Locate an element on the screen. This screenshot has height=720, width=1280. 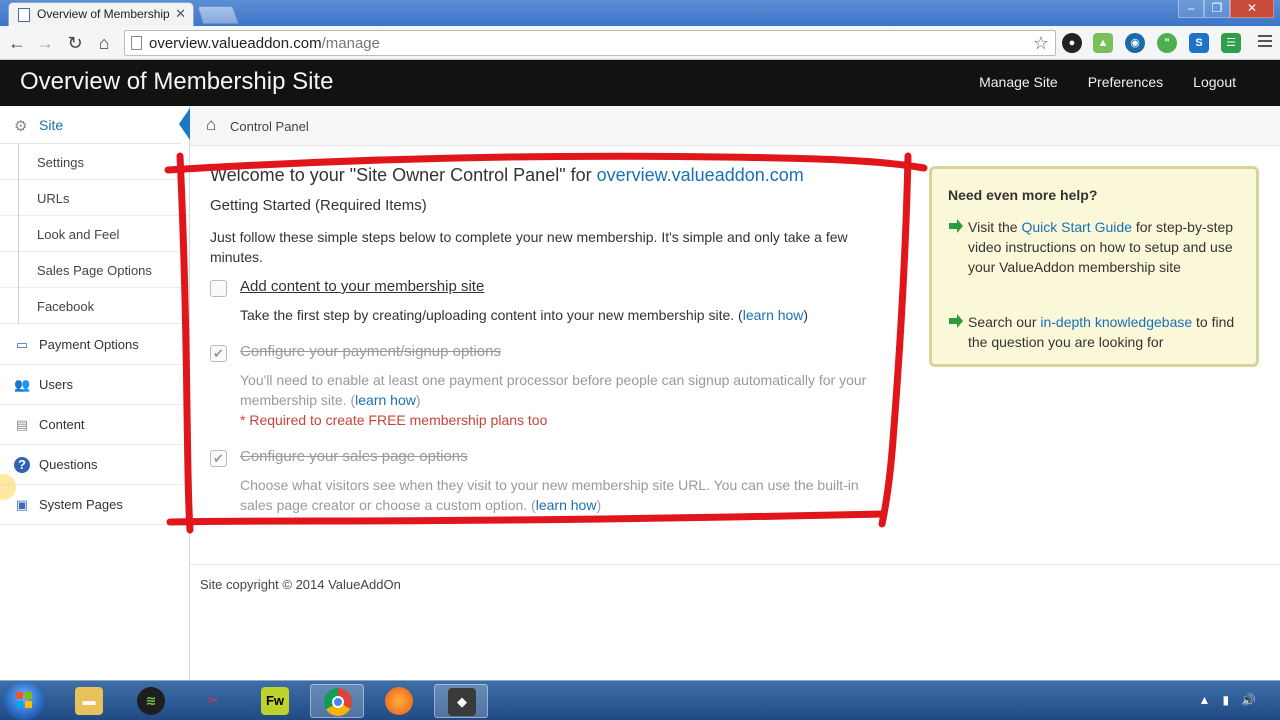
knowledgebase-link: in-depth knowledgebase is located at coordinates (1116, 322).